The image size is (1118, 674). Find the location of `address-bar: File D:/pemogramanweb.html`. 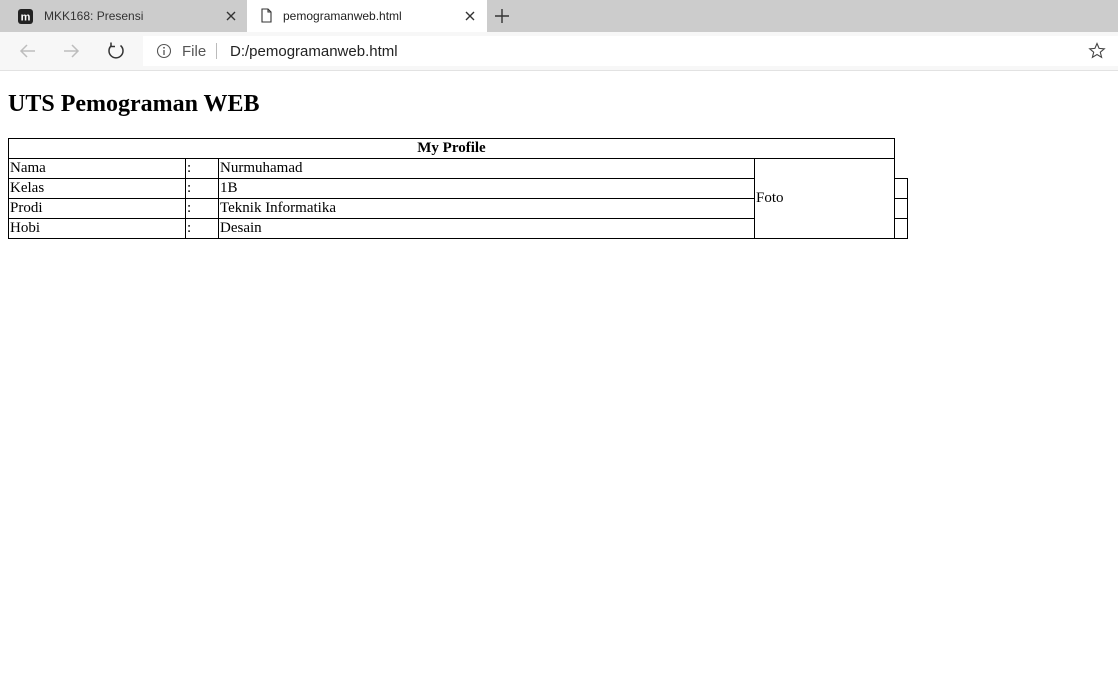

address-bar: File D:/pemogramanweb.html is located at coordinates (630, 51).